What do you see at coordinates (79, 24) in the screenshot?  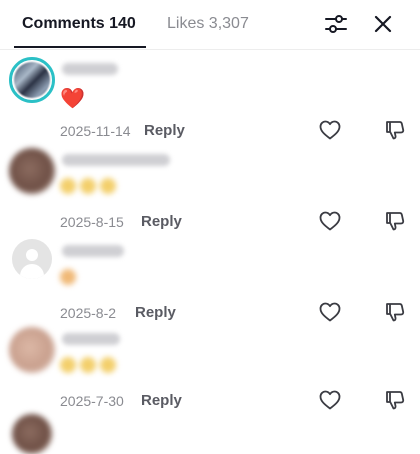 I see `tab-comments: Comments 140` at bounding box center [79, 24].